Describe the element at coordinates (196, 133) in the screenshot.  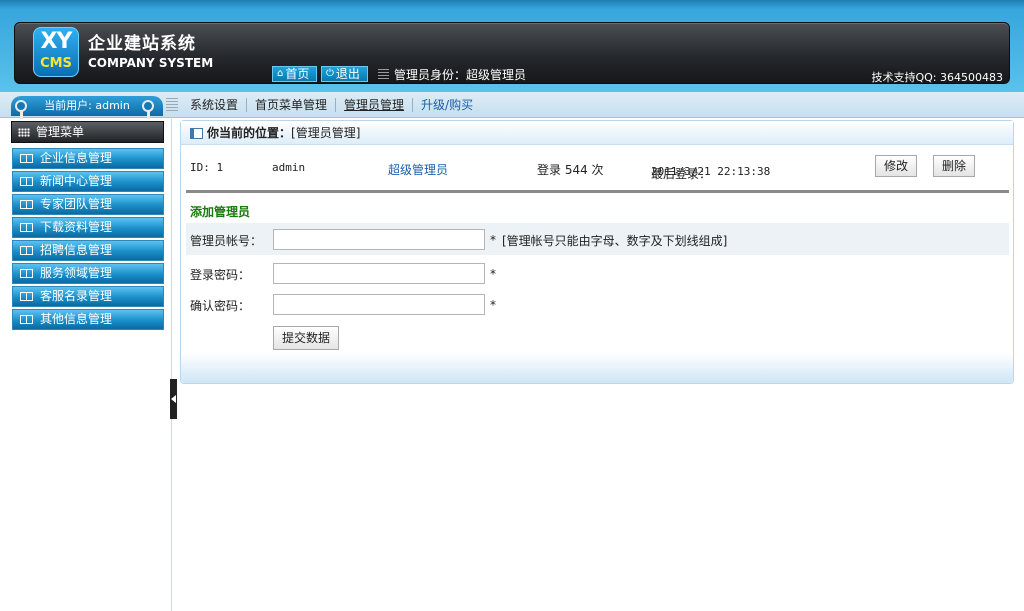
I see `location-icon` at that location.